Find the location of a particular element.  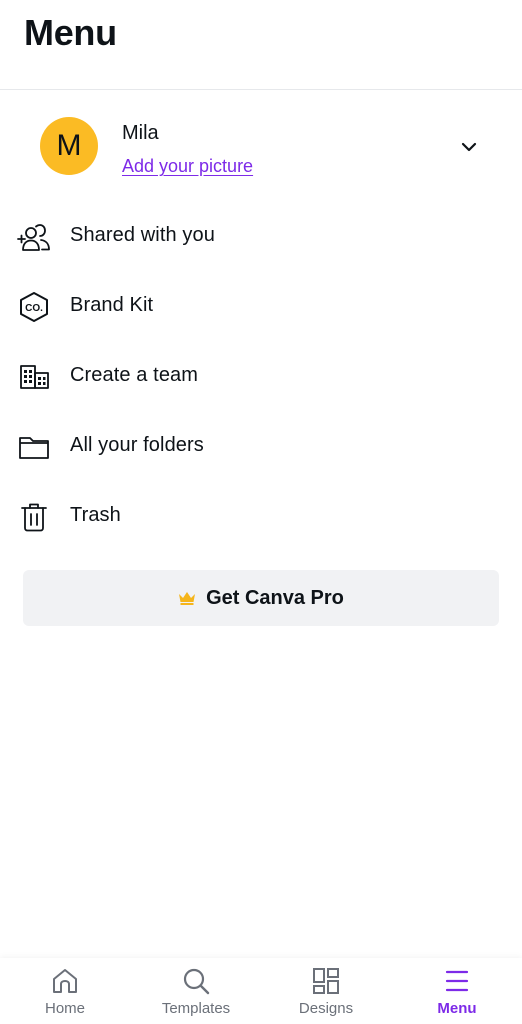

nav-label-designs: Designs is located at coordinates (326, 1008).